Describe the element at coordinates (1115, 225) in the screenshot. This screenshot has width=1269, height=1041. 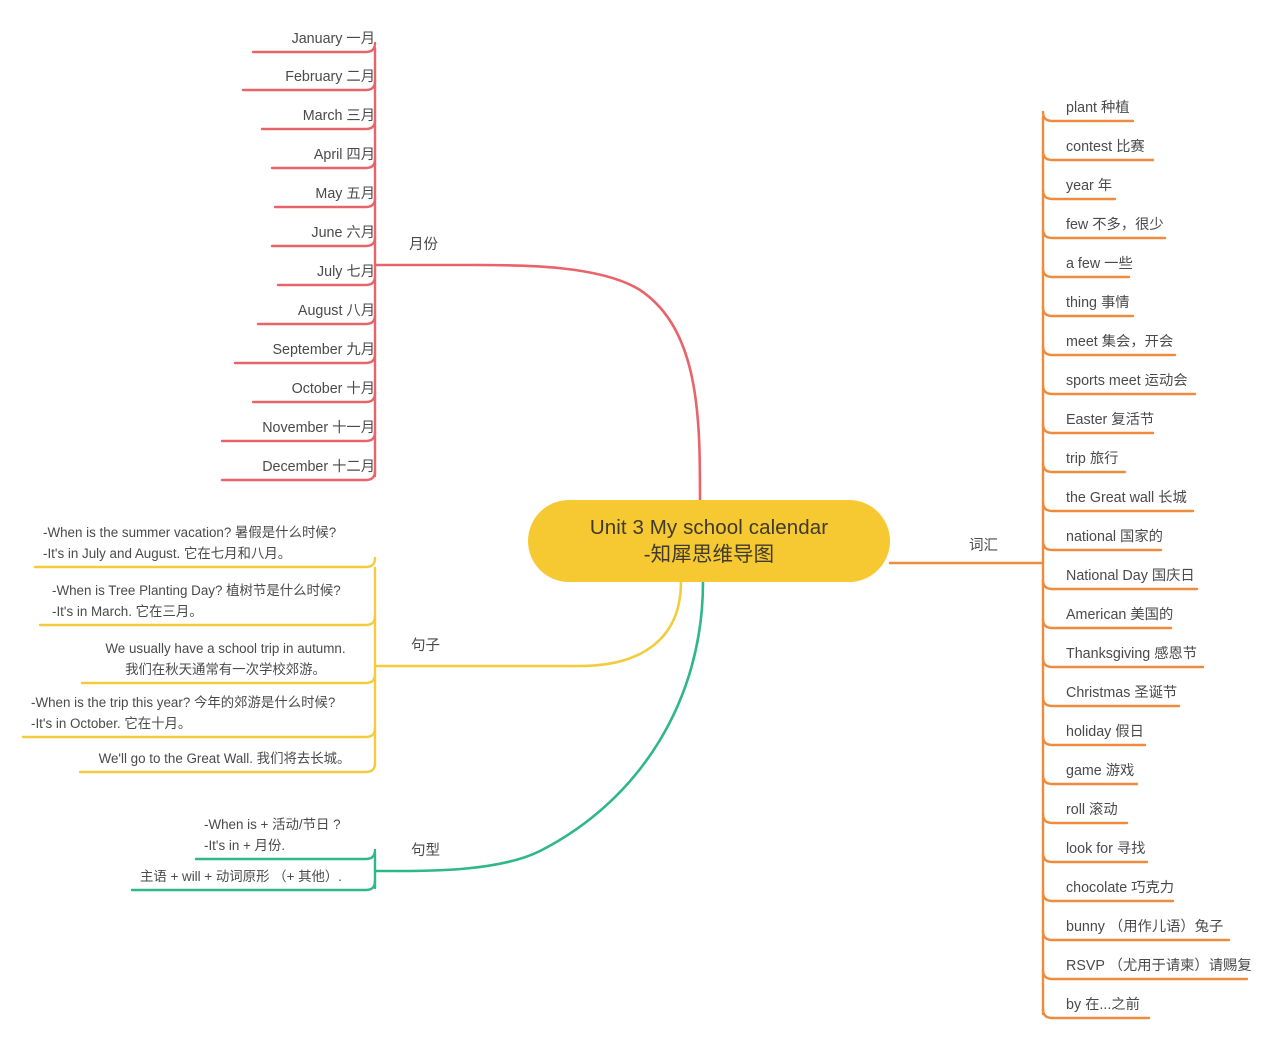
I see `vocab-leaf: few 不多，很少` at that location.